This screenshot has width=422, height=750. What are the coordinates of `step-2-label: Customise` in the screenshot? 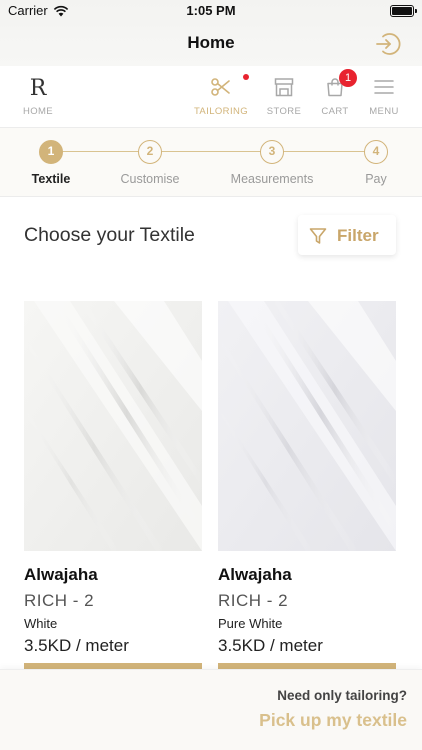 It's located at (150, 179).